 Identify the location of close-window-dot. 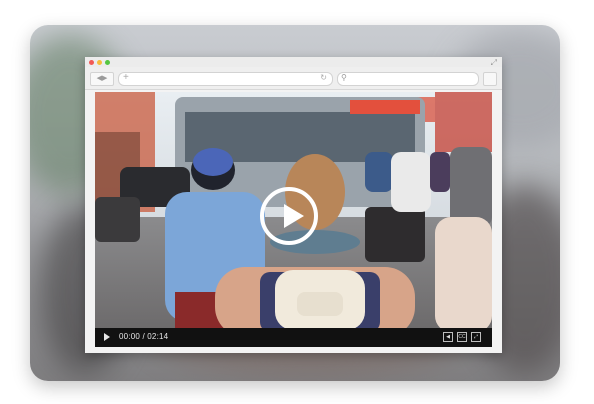
(91, 62).